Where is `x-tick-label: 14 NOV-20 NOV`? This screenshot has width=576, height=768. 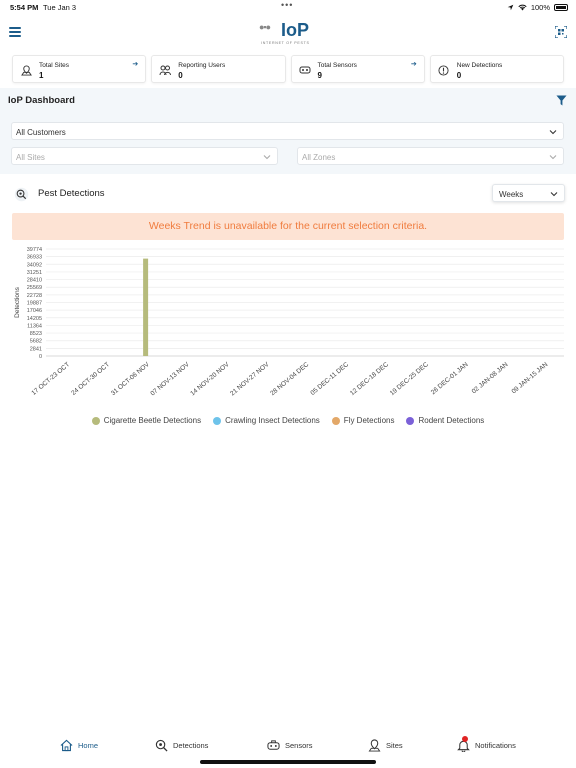
x-tick-label: 14 NOV-20 NOV is located at coordinates (210, 379).